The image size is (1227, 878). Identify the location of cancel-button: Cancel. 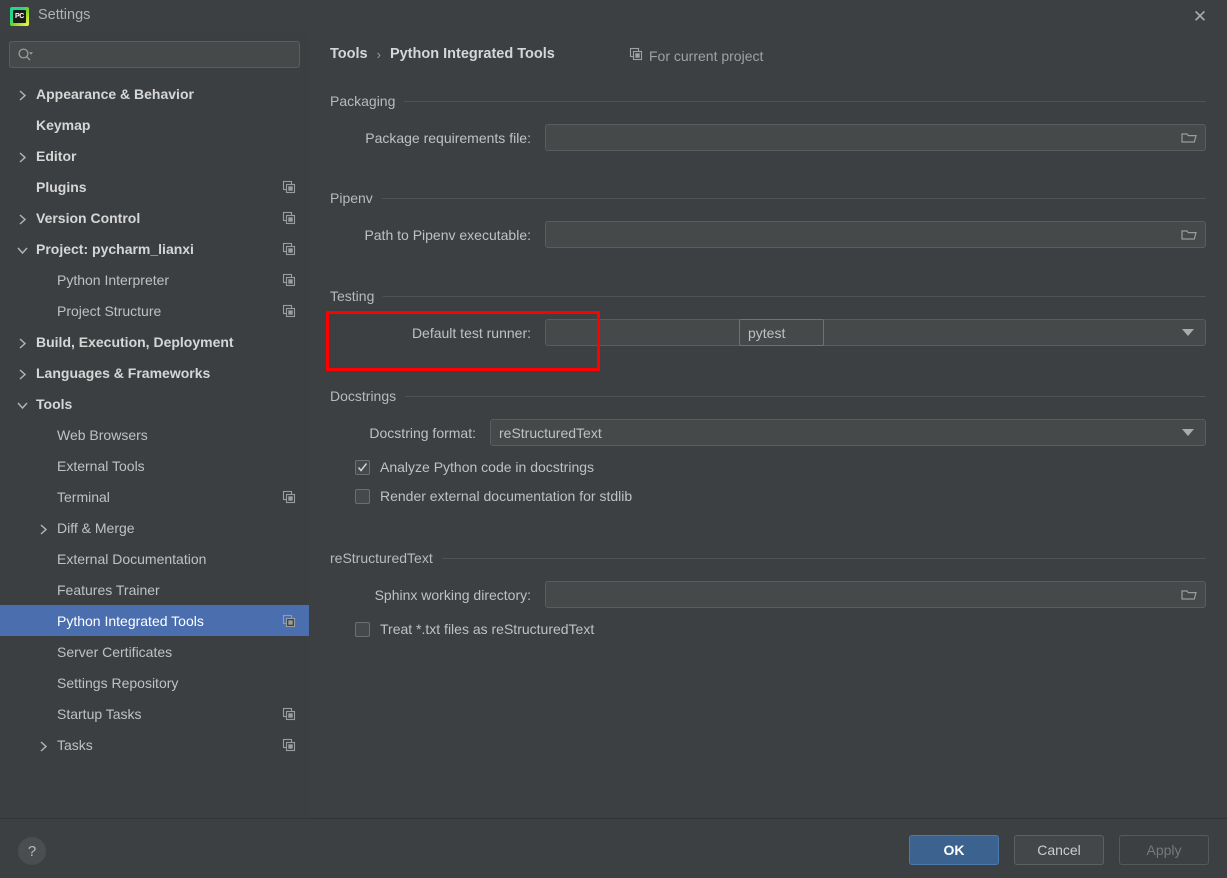
(1059, 850).